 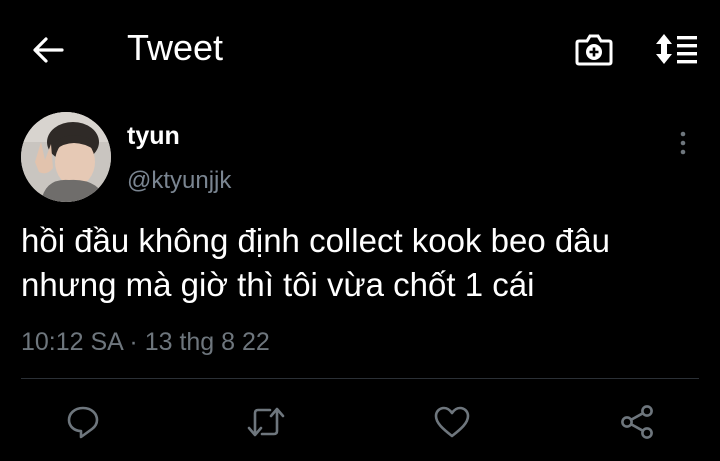 I want to click on camera-button, so click(x=594, y=49).